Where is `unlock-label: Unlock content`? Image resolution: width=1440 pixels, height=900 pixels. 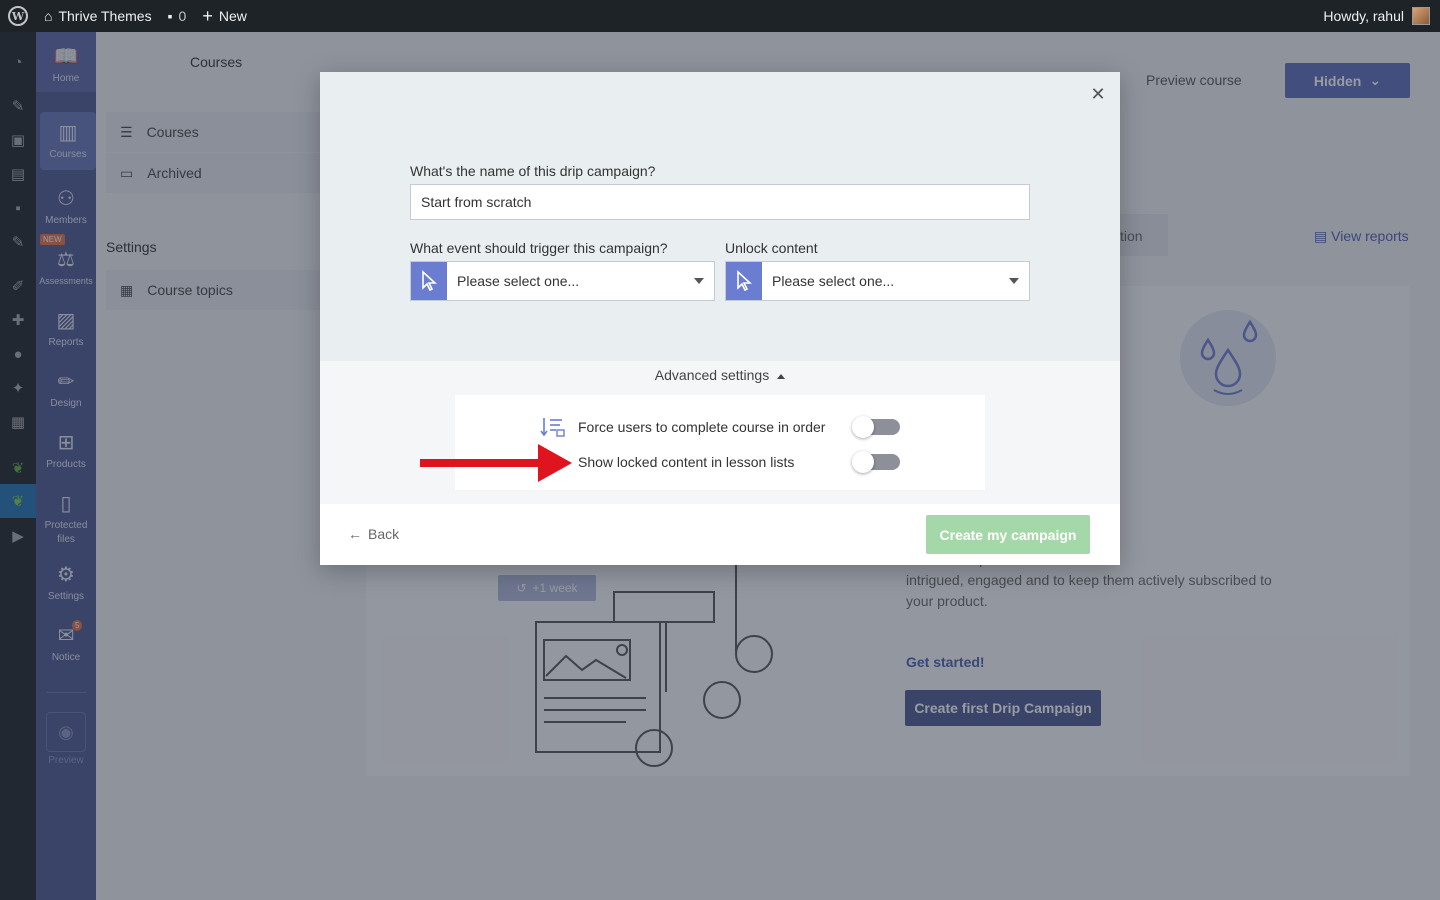 unlock-label: Unlock content is located at coordinates (771, 248).